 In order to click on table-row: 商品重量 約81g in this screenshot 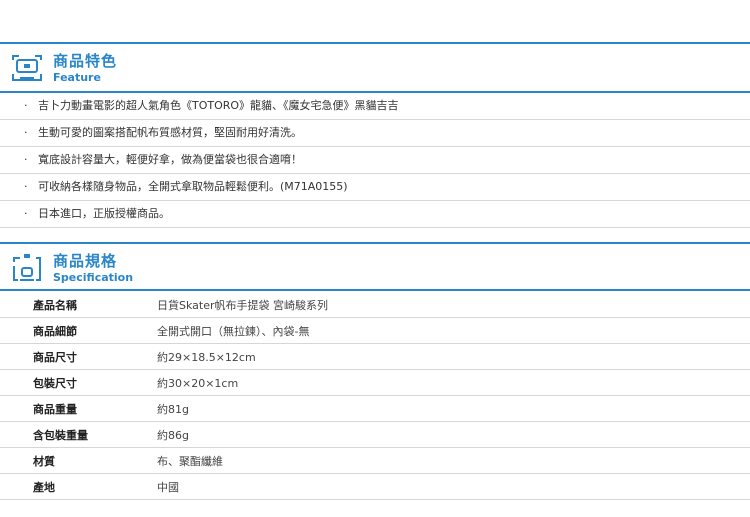, I will do `click(375, 408)`.